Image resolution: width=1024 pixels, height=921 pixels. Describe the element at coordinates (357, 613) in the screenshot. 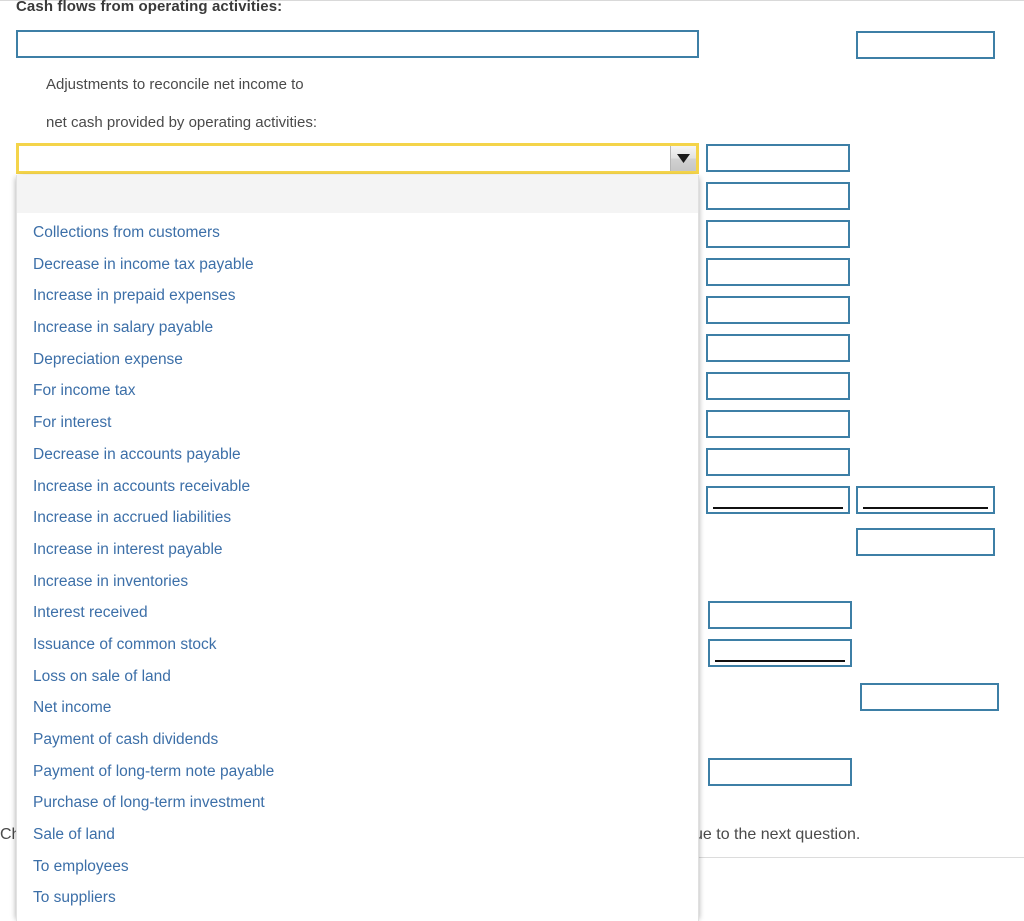

I see `option-item: Interest received` at that location.